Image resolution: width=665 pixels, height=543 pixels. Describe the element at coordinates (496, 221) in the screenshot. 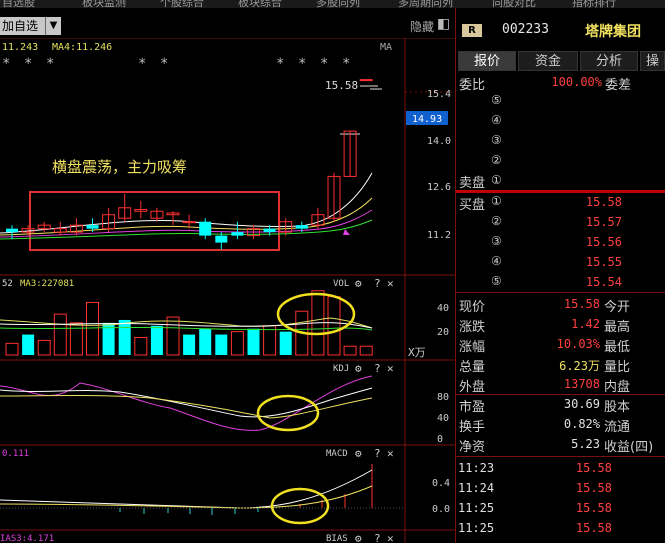

I see `buy-level: ②` at that location.